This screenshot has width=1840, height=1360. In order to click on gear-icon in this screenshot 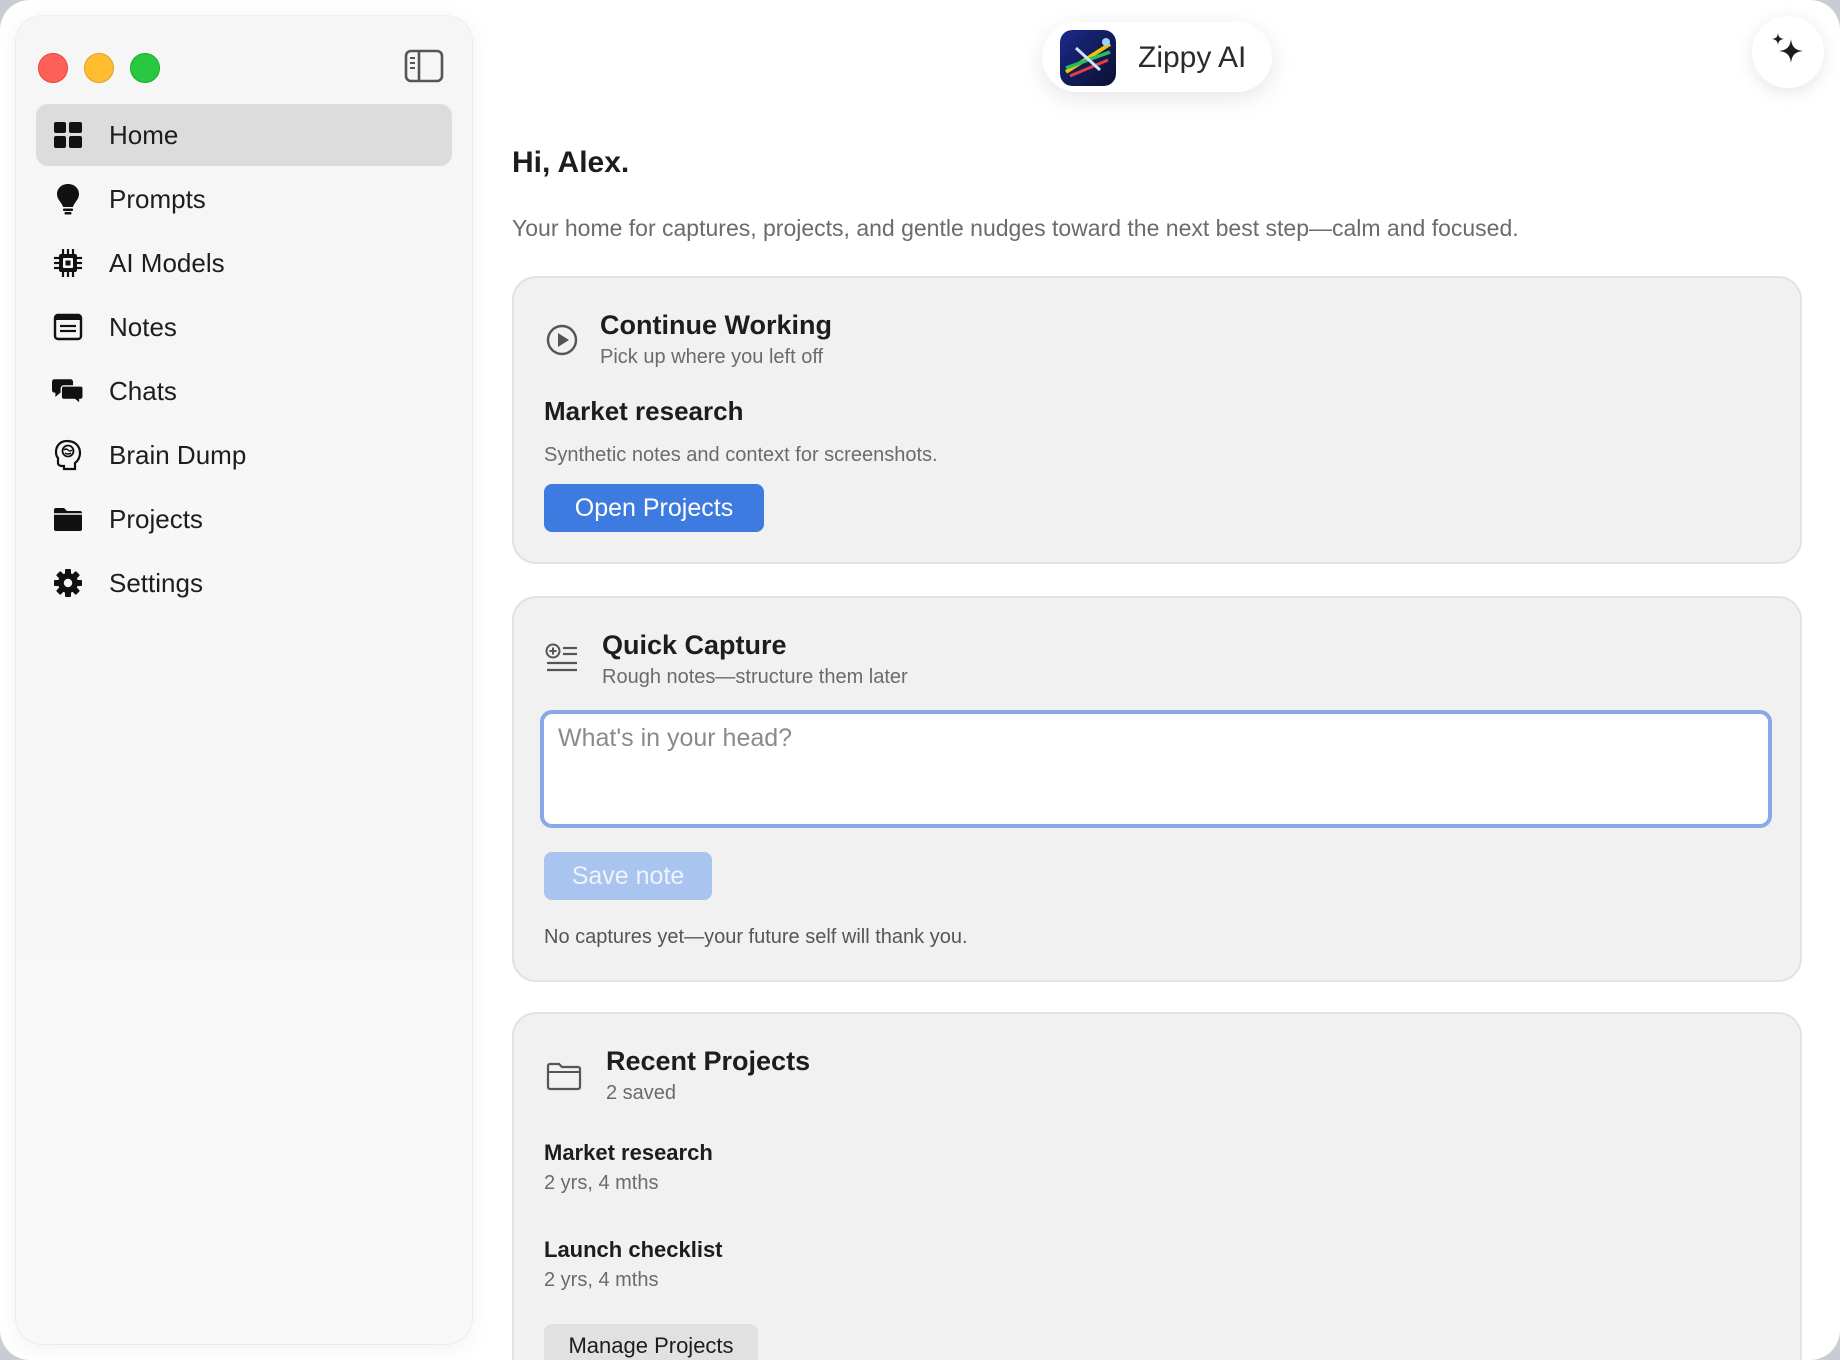, I will do `click(68, 583)`.